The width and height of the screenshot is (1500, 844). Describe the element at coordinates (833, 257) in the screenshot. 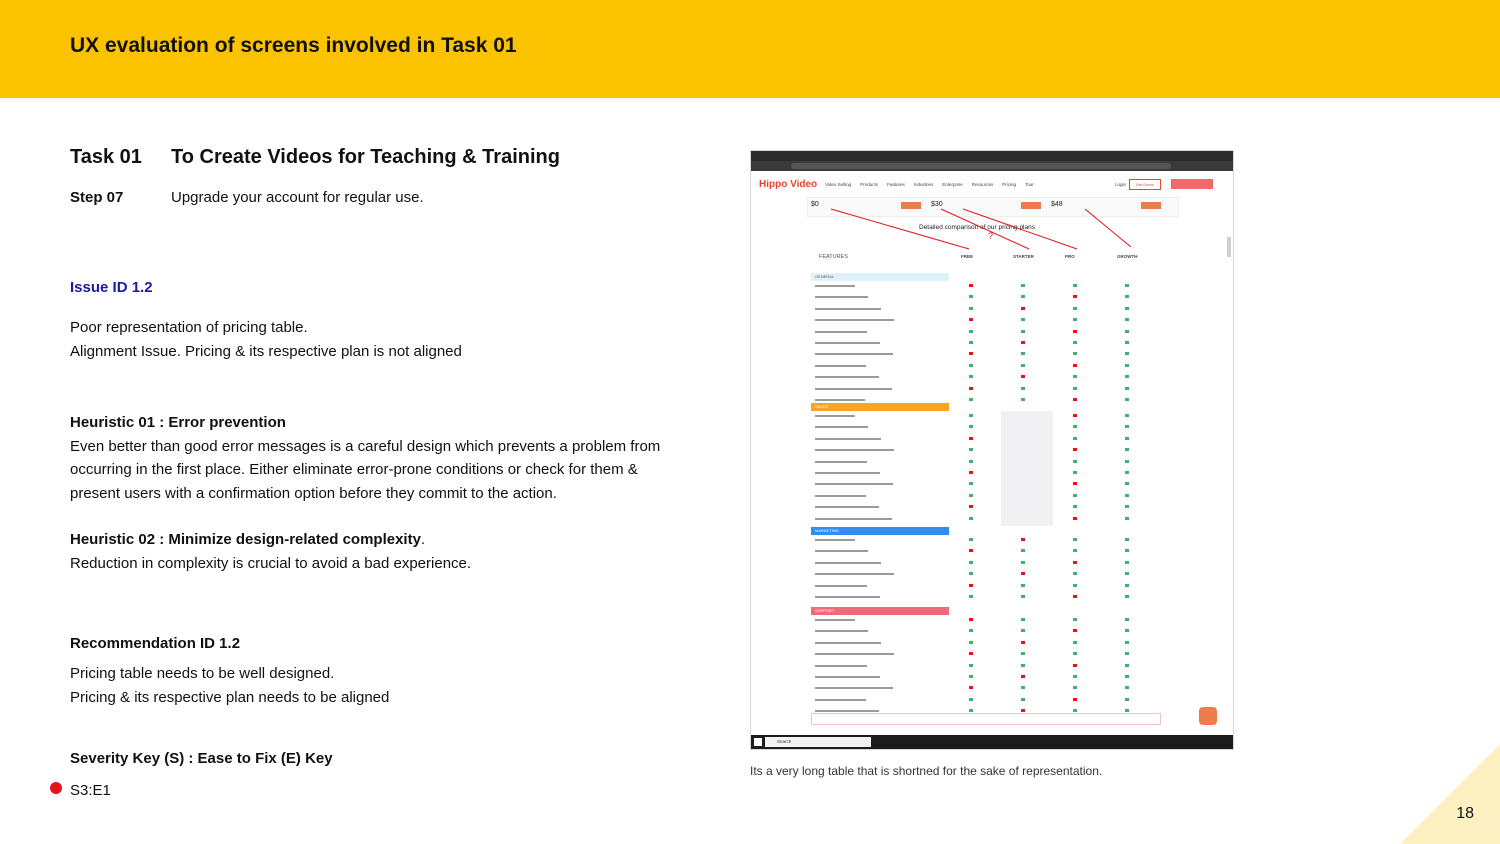

I see `features-column-label: FEATURES` at that location.